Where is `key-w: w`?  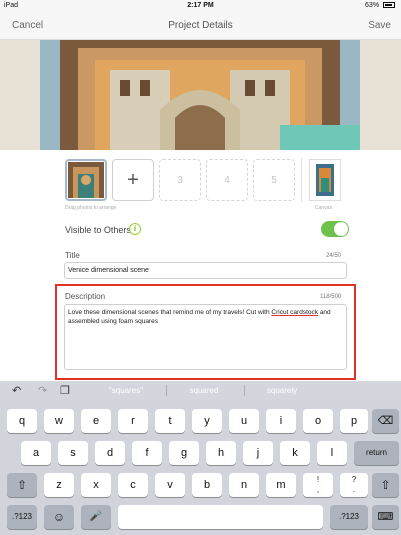
key-w: w is located at coordinates (59, 421).